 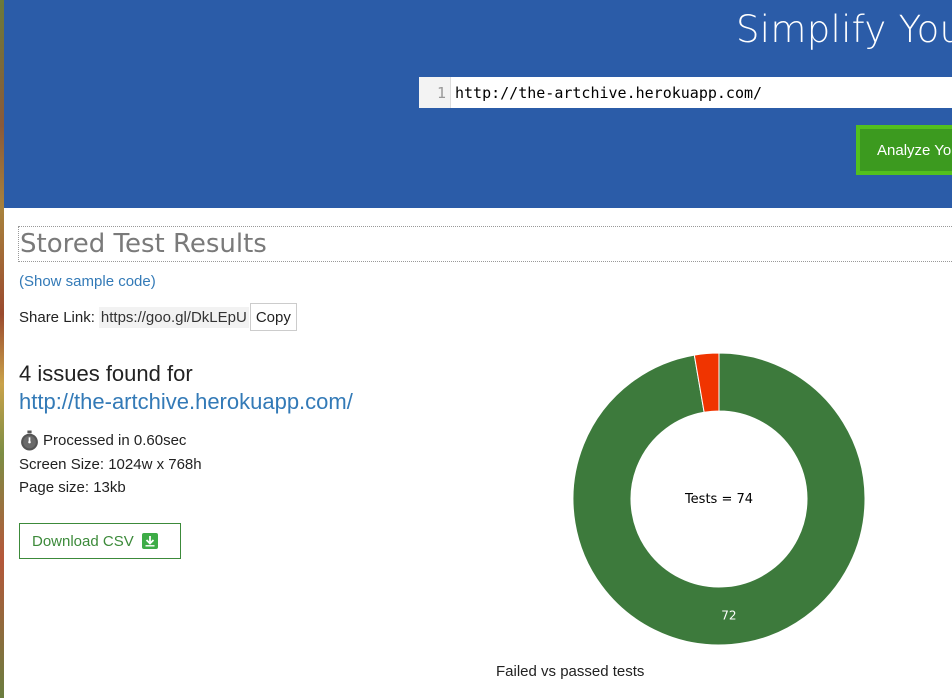 I want to click on share-link-row: Share Link: https://goo.gl/DkLEpU Copy, so click(x=158, y=317).